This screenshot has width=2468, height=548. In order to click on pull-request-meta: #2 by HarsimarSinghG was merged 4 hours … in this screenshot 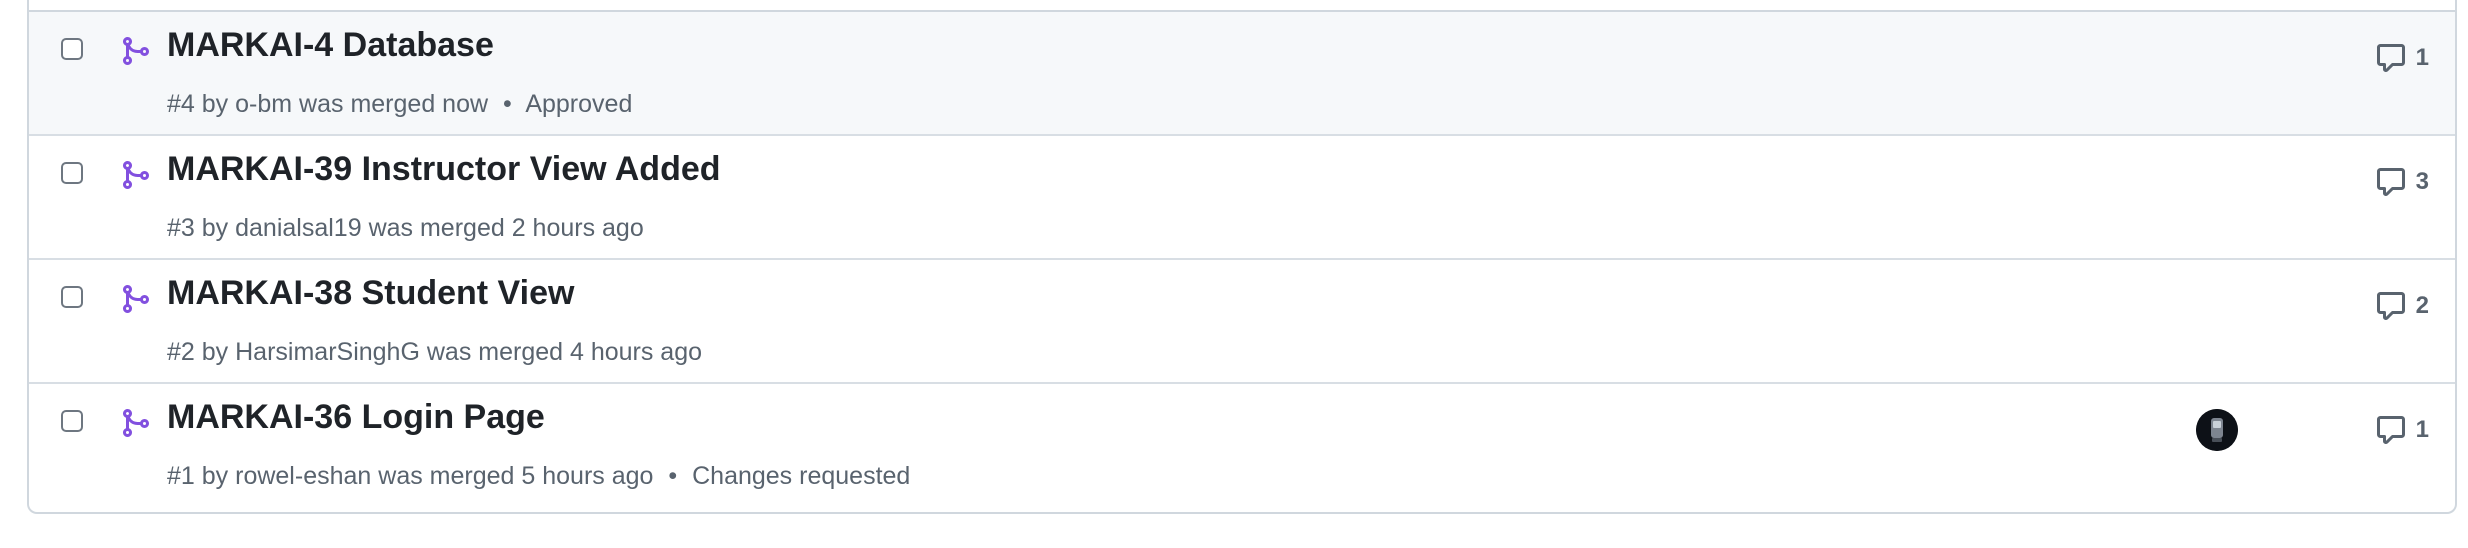, I will do `click(434, 352)`.